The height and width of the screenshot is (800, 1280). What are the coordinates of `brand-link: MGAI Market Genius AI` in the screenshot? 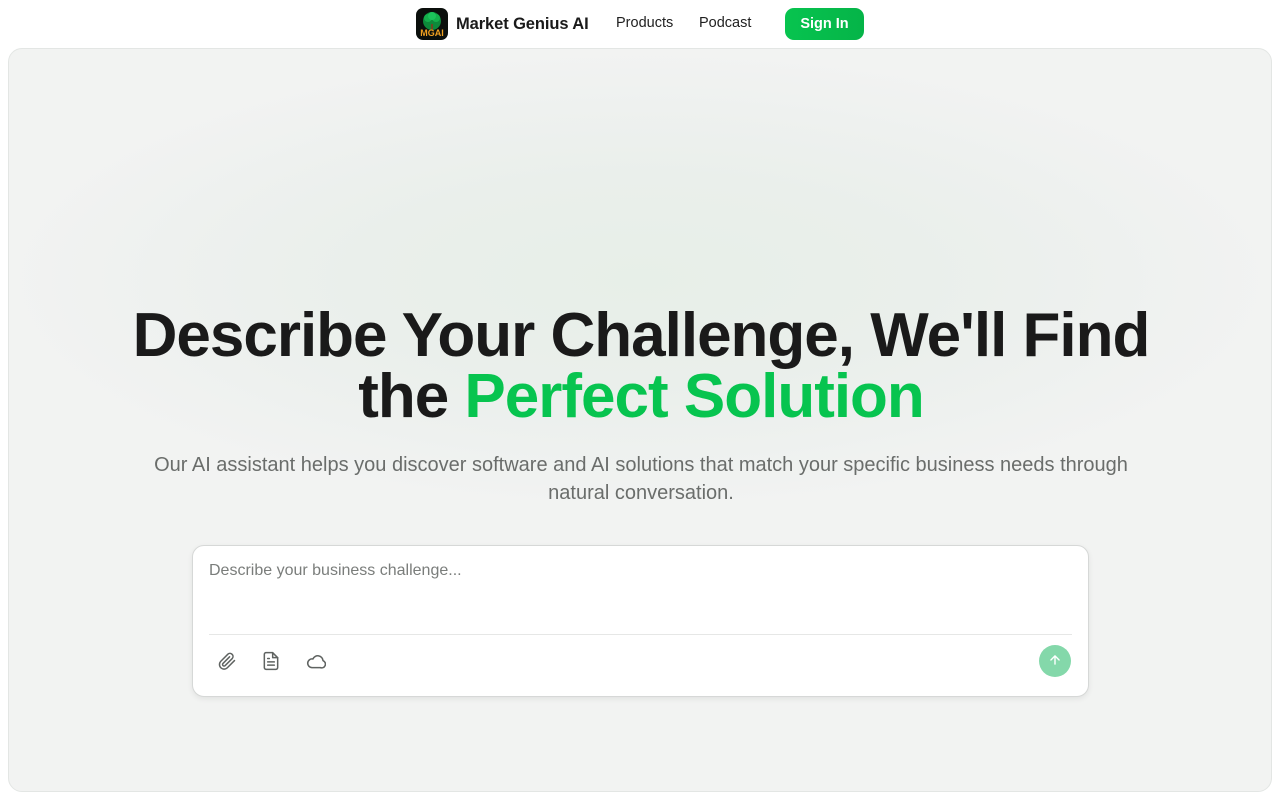 It's located at (502, 24).